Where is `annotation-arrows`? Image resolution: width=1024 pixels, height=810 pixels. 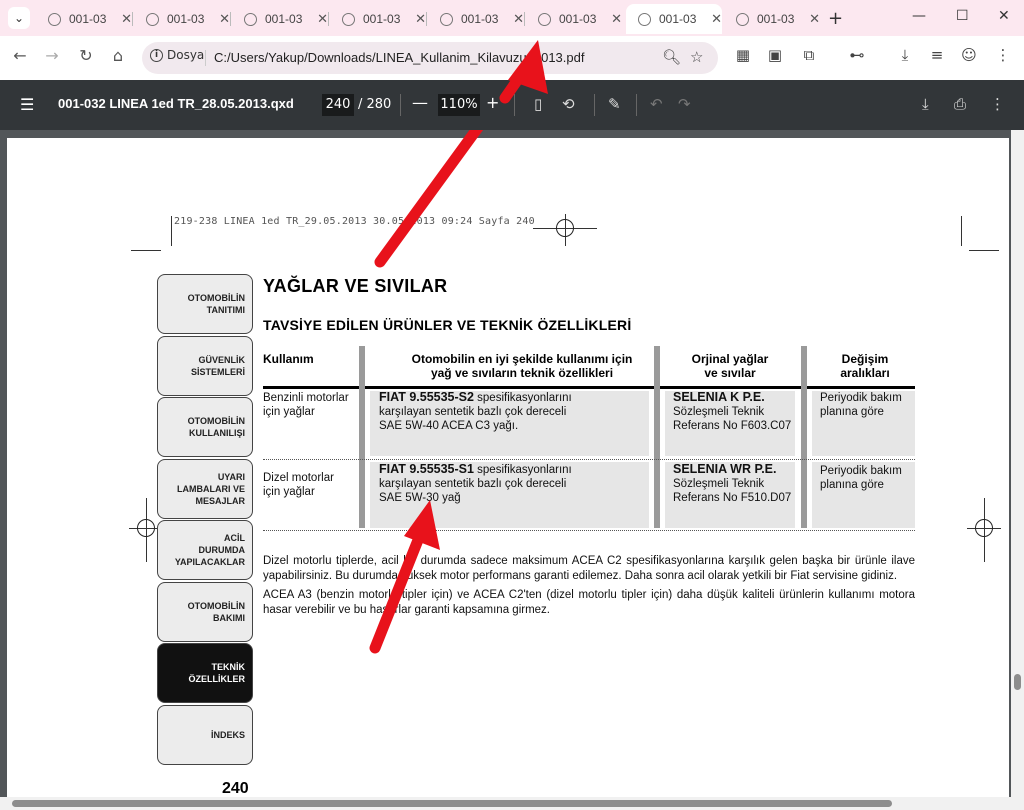
annotation-arrows is located at coordinates (426, 392).